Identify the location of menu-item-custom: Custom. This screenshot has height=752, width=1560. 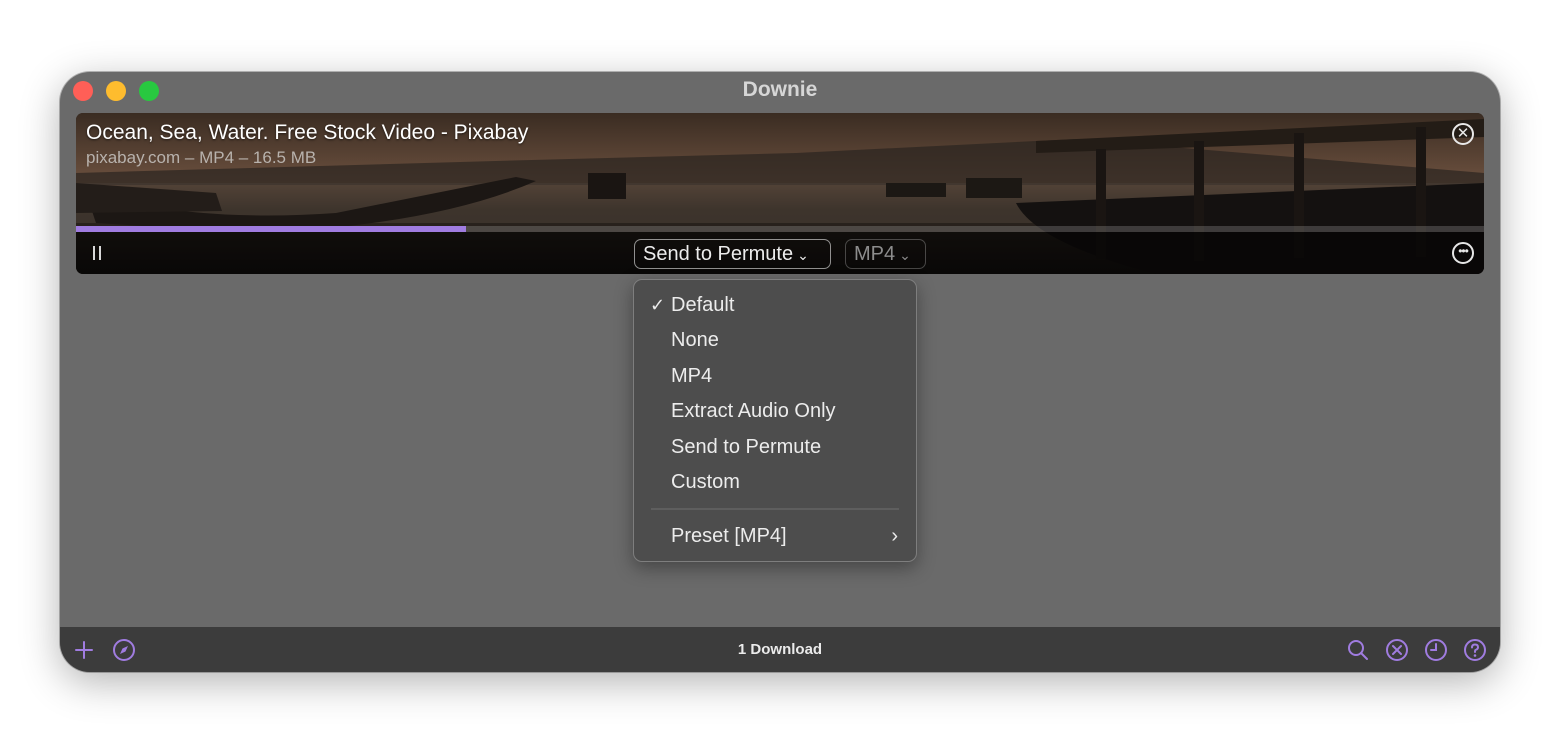
(775, 482).